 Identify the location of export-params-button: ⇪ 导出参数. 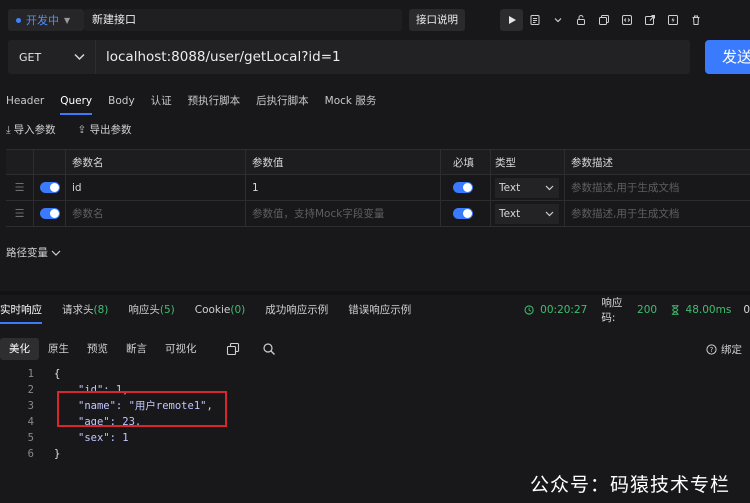
(105, 129).